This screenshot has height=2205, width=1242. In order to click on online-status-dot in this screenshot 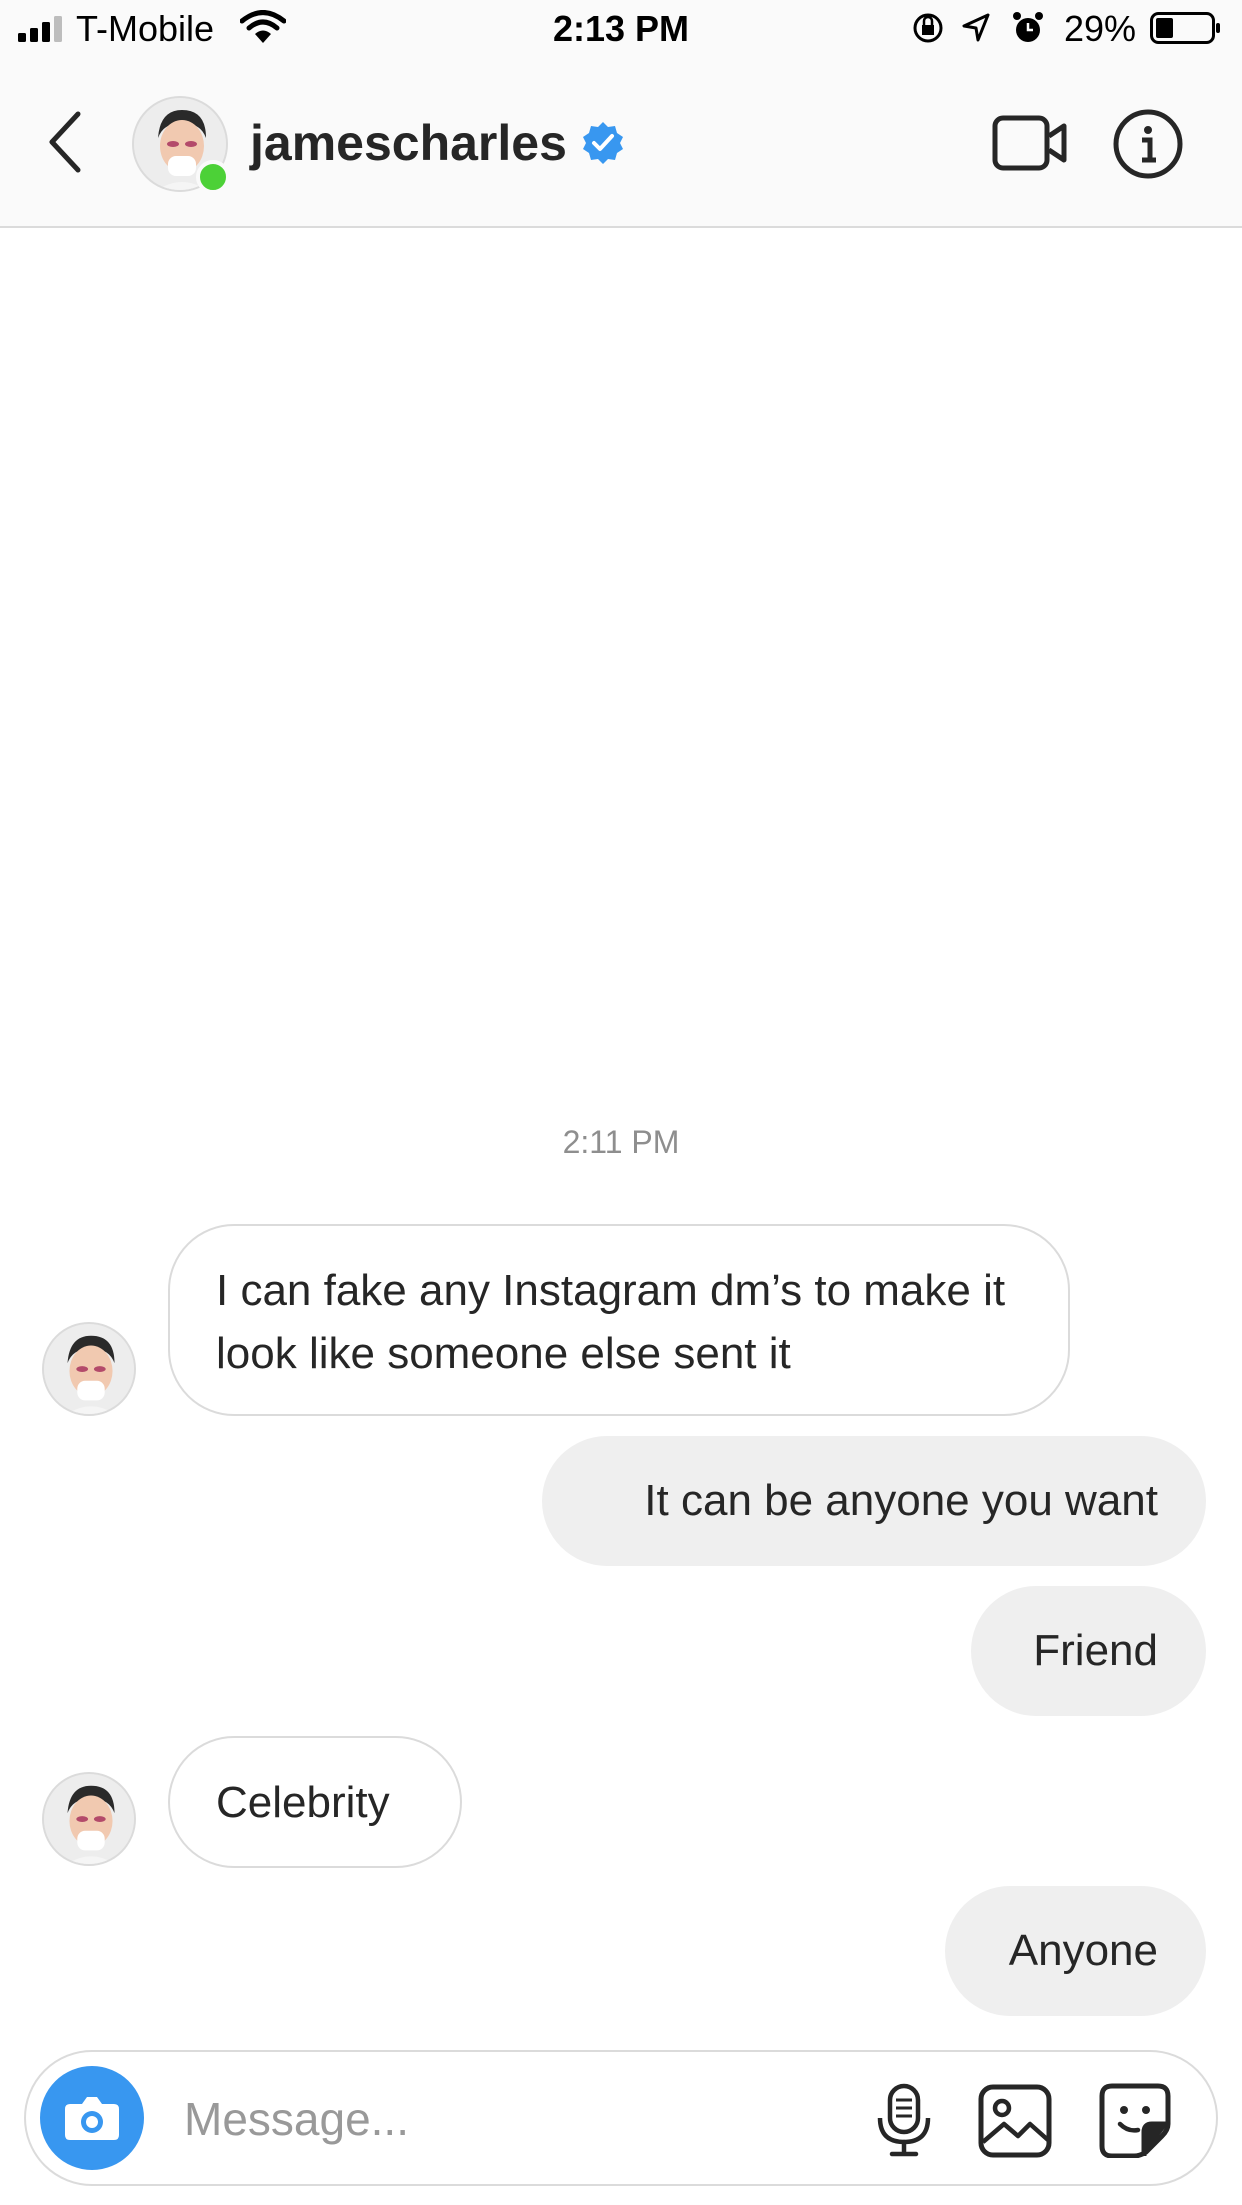, I will do `click(213, 177)`.